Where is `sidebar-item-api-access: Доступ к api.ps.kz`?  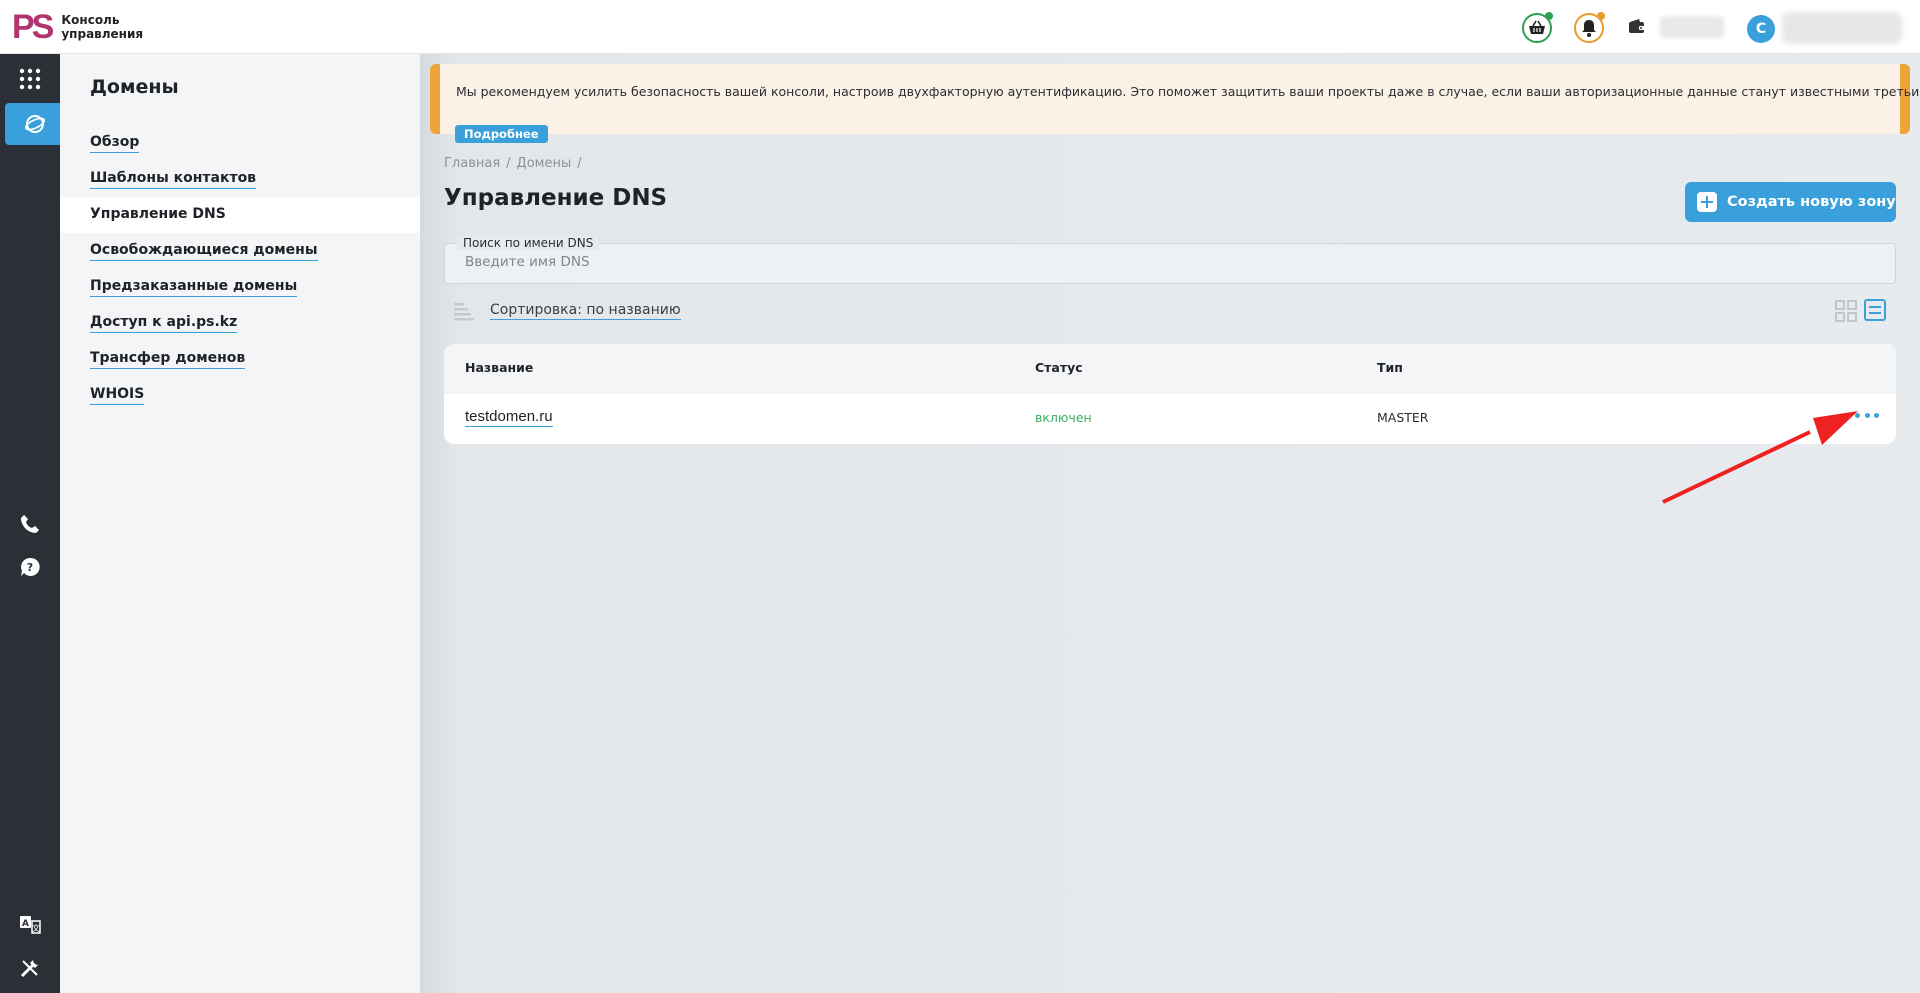 sidebar-item-api-access: Доступ к api.ps.kz is located at coordinates (240, 323).